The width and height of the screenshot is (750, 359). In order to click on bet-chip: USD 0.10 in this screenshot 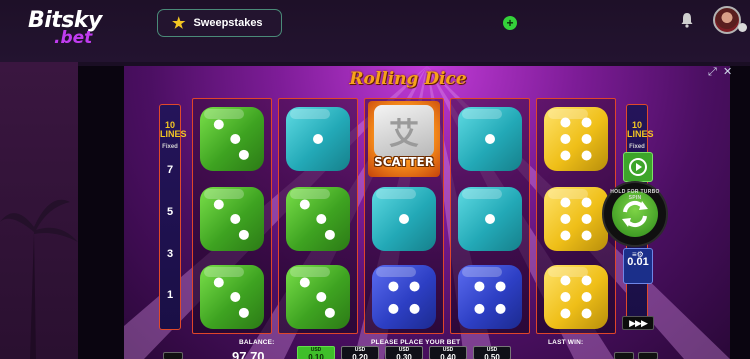, I will do `click(316, 352)`.